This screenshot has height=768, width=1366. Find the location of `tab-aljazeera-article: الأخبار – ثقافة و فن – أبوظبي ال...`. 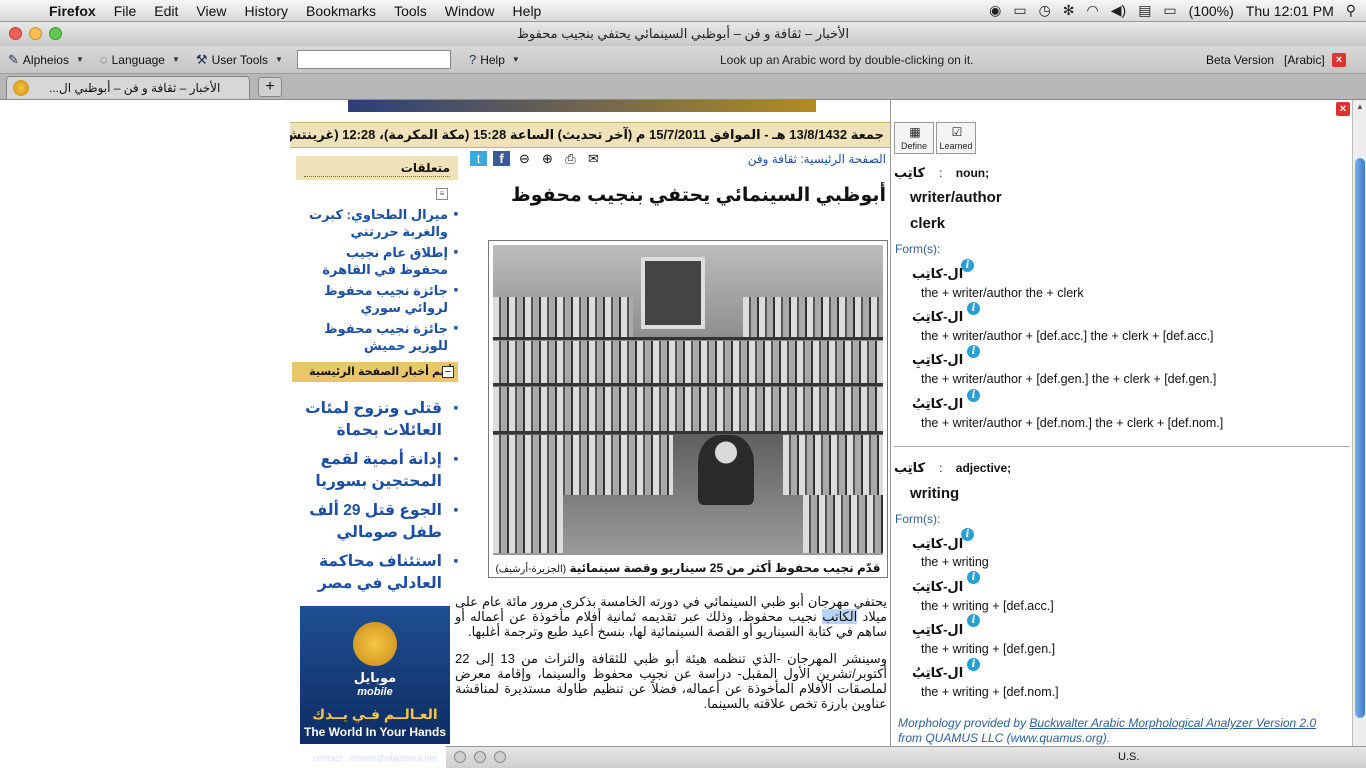

tab-aljazeera-article: الأخبار – ثقافة و فن – أبوظبي ال... is located at coordinates (128, 87).